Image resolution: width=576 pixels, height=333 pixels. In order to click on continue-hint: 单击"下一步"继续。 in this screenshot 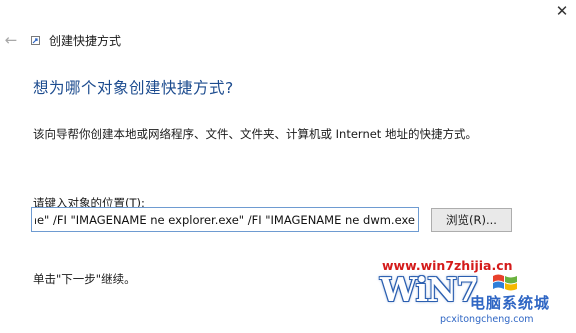, I will do `click(84, 279)`.